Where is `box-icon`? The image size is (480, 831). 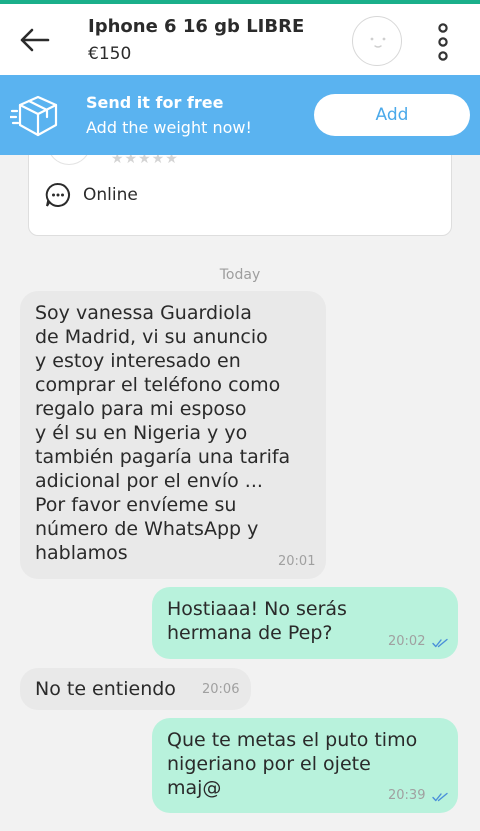 box-icon is located at coordinates (34, 116).